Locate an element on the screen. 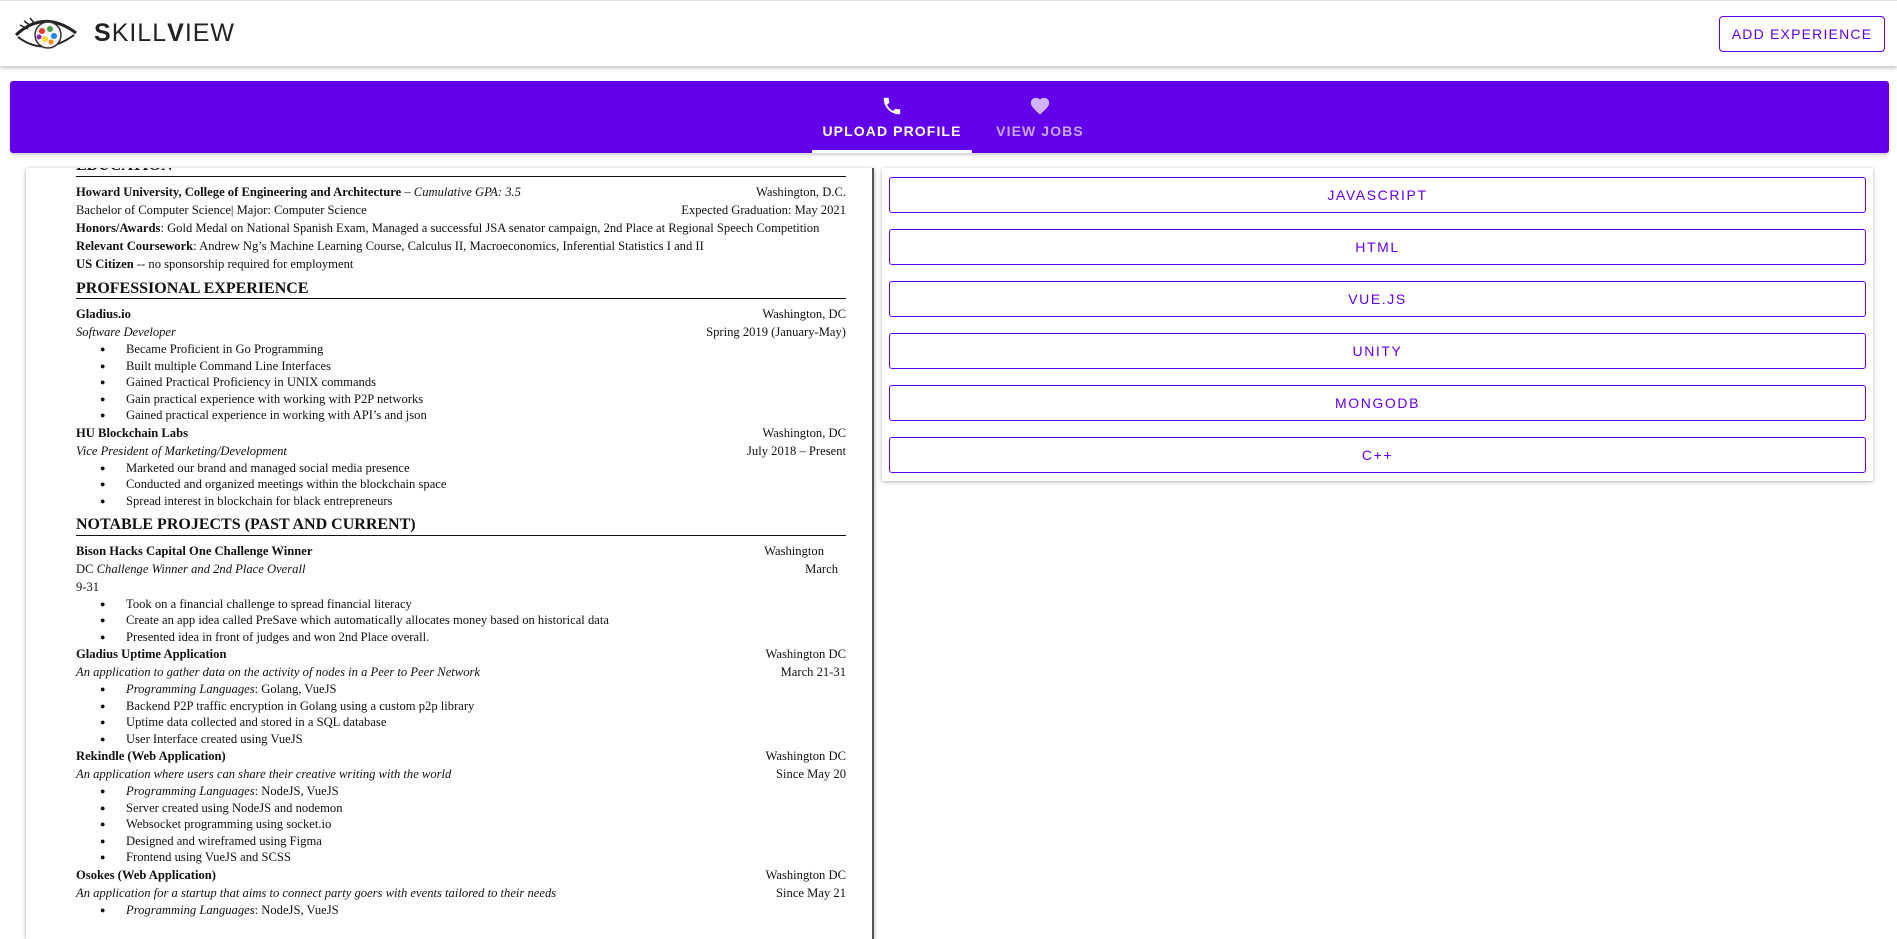  tab-bar: UPLOAD PROFILE VIEW JOBS is located at coordinates (949, 117).